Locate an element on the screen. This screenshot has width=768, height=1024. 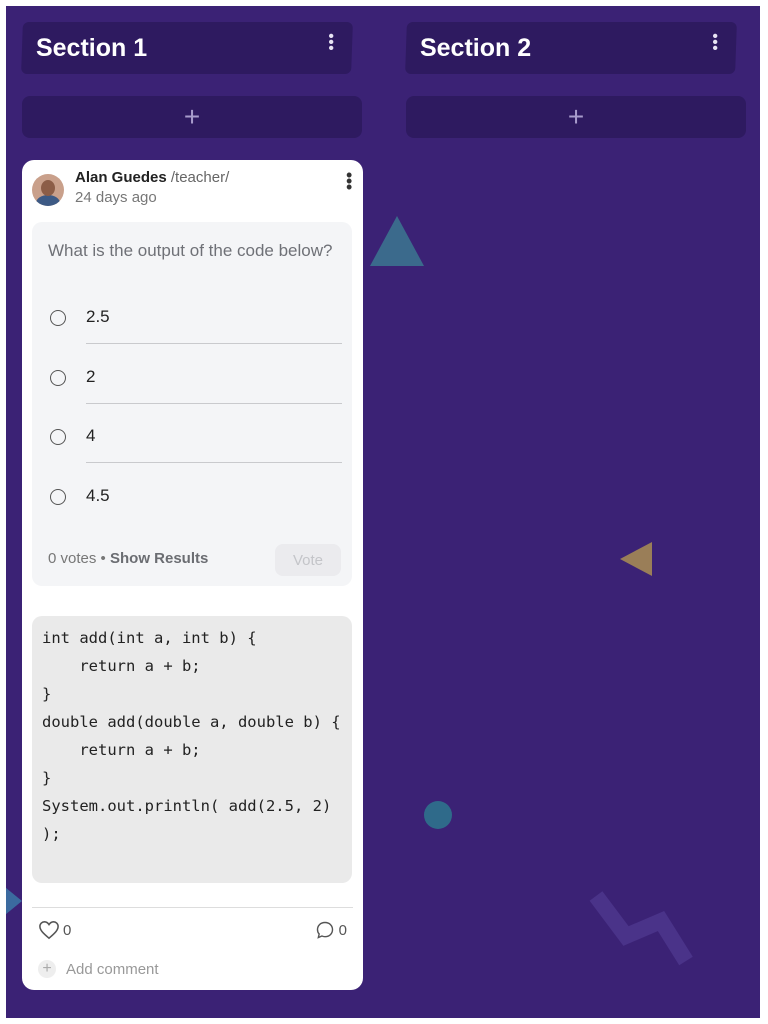
author-name: Alan Guedes is located at coordinates (121, 177).